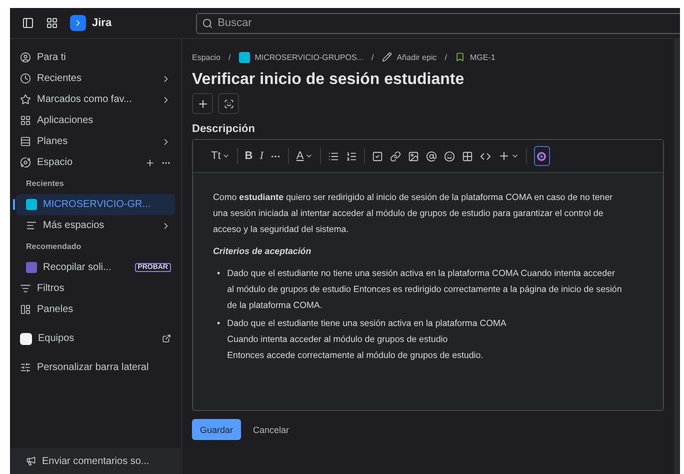 The height and width of the screenshot is (474, 684). I want to click on scan-icon, so click(229, 103).